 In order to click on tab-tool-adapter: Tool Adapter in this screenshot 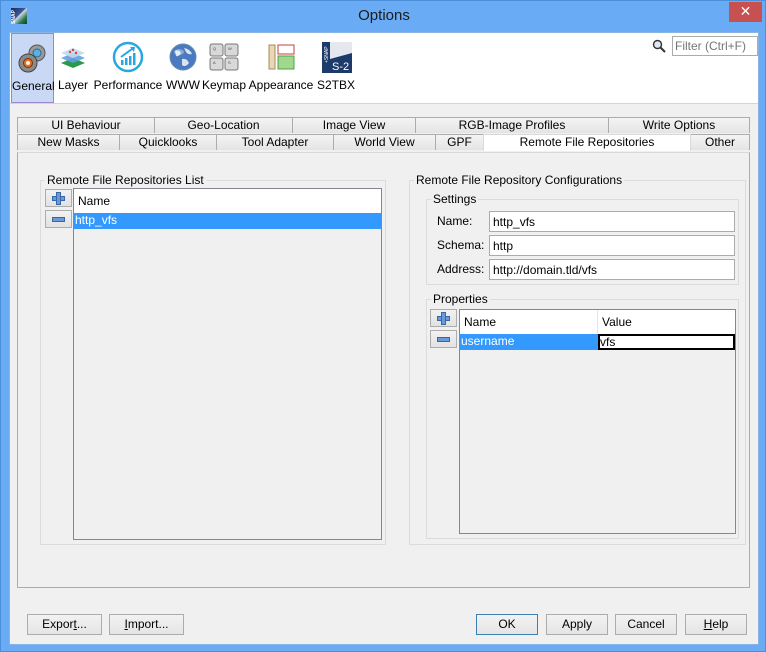, I will do `click(275, 142)`.